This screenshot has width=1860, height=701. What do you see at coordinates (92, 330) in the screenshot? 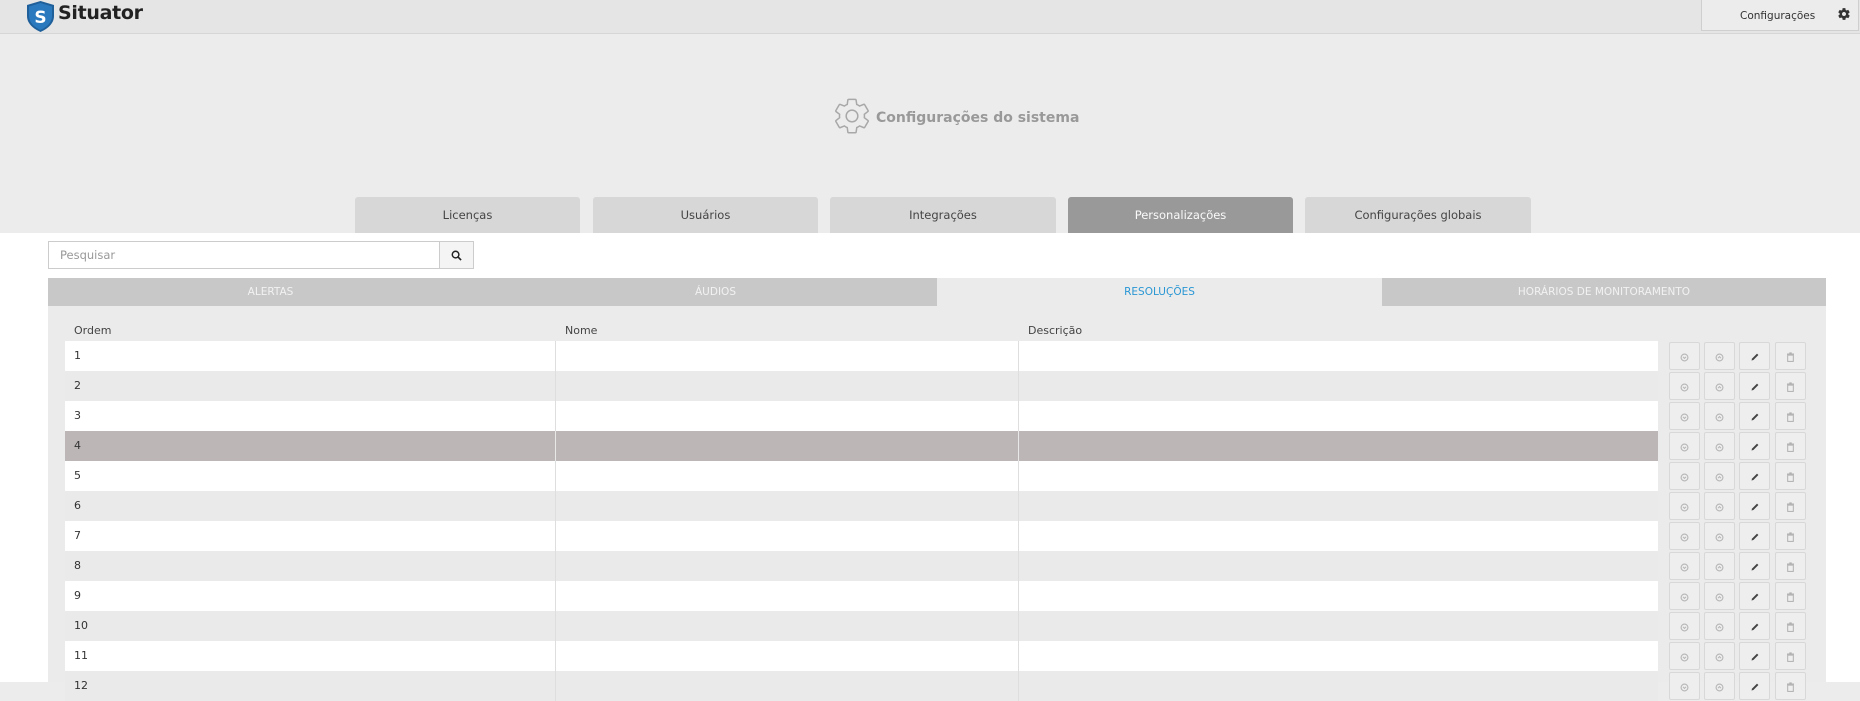
I see `column-header-ordem: Ordem` at bounding box center [92, 330].